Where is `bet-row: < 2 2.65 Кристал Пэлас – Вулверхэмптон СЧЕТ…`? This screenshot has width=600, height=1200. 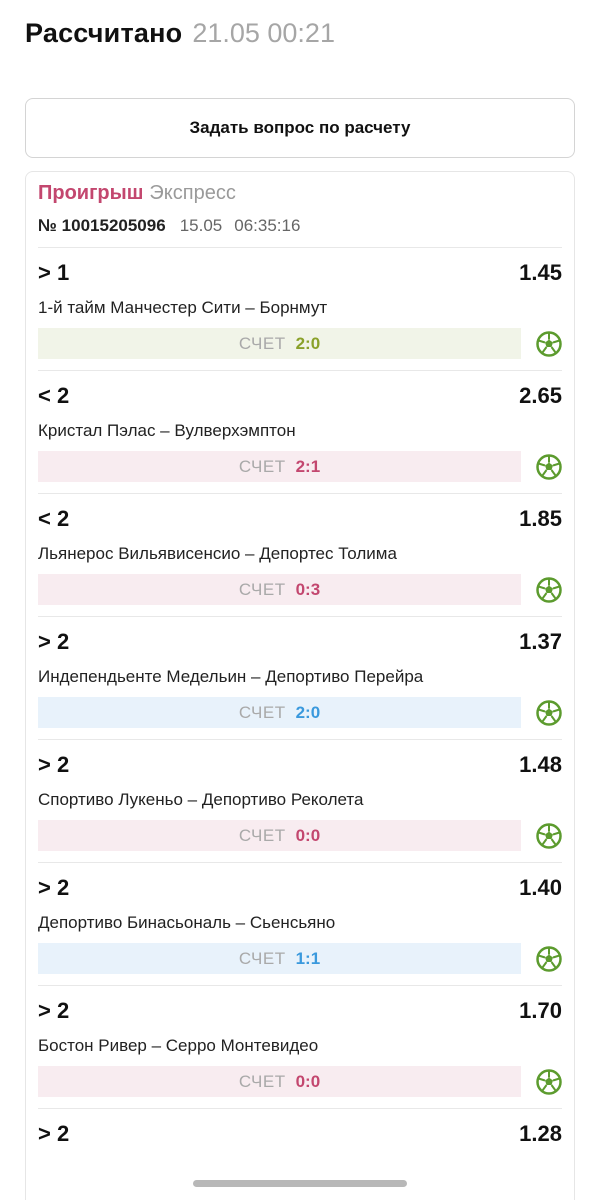
bet-row: < 2 2.65 Кристал Пэлас – Вулверхэмптон СЧЕТ… is located at coordinates (300, 431).